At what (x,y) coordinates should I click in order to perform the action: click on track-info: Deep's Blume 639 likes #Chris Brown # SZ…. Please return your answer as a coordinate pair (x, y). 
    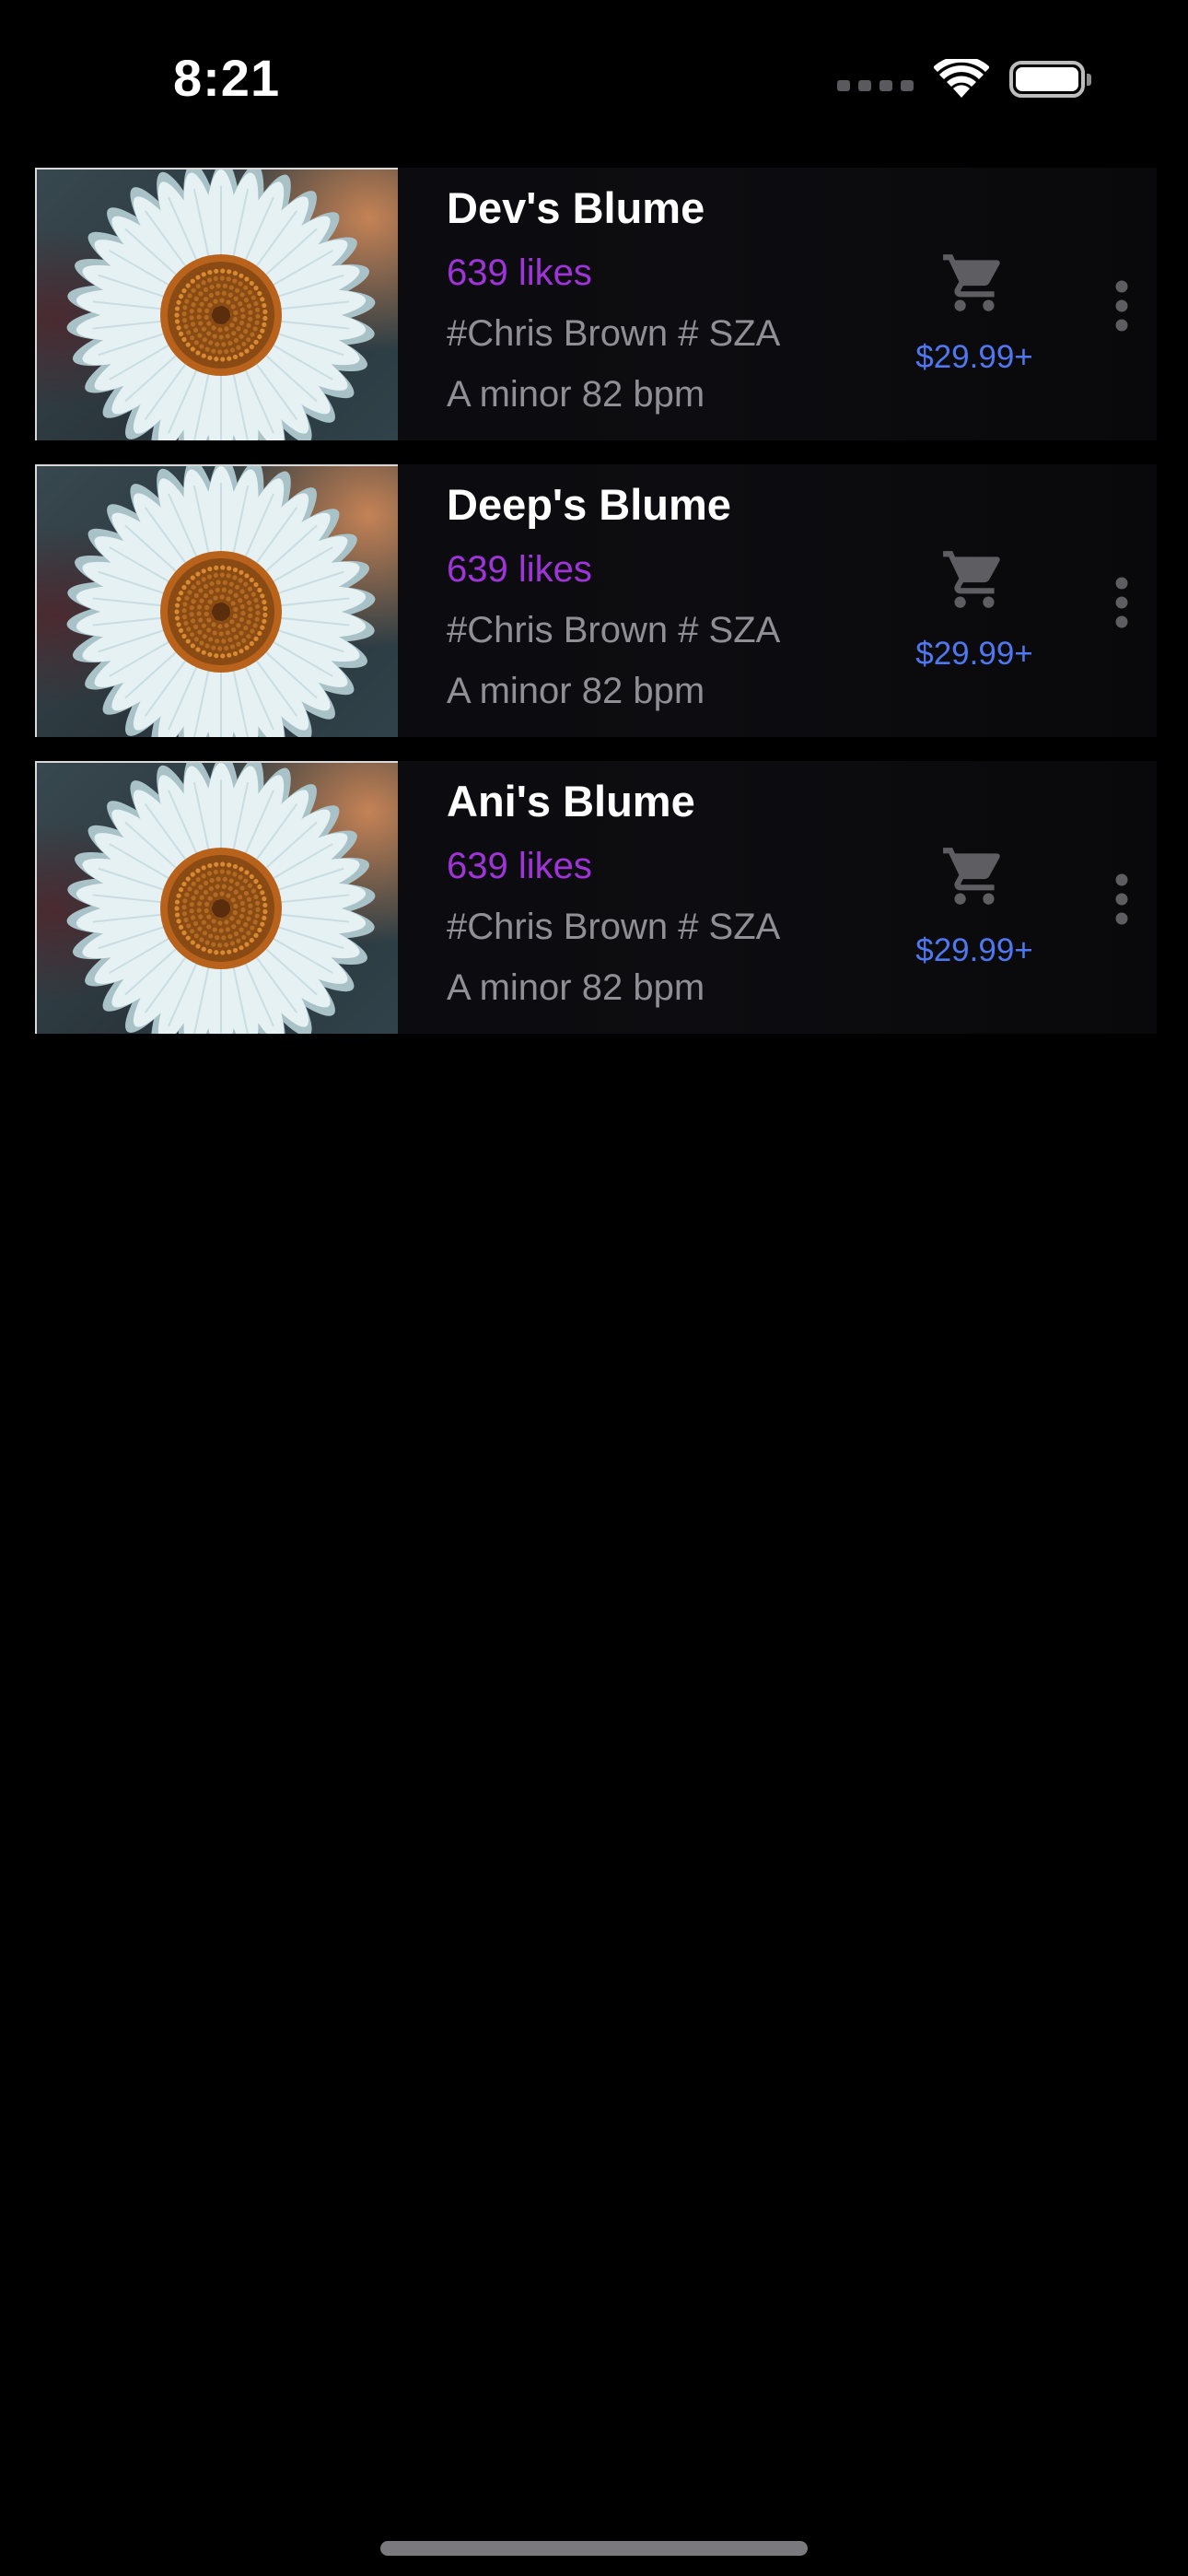
    Looking at the image, I should click on (613, 596).